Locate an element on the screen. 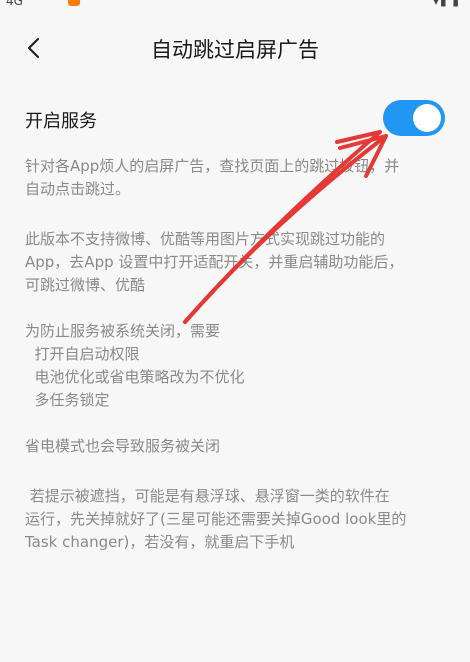  service-toggle is located at coordinates (414, 118).